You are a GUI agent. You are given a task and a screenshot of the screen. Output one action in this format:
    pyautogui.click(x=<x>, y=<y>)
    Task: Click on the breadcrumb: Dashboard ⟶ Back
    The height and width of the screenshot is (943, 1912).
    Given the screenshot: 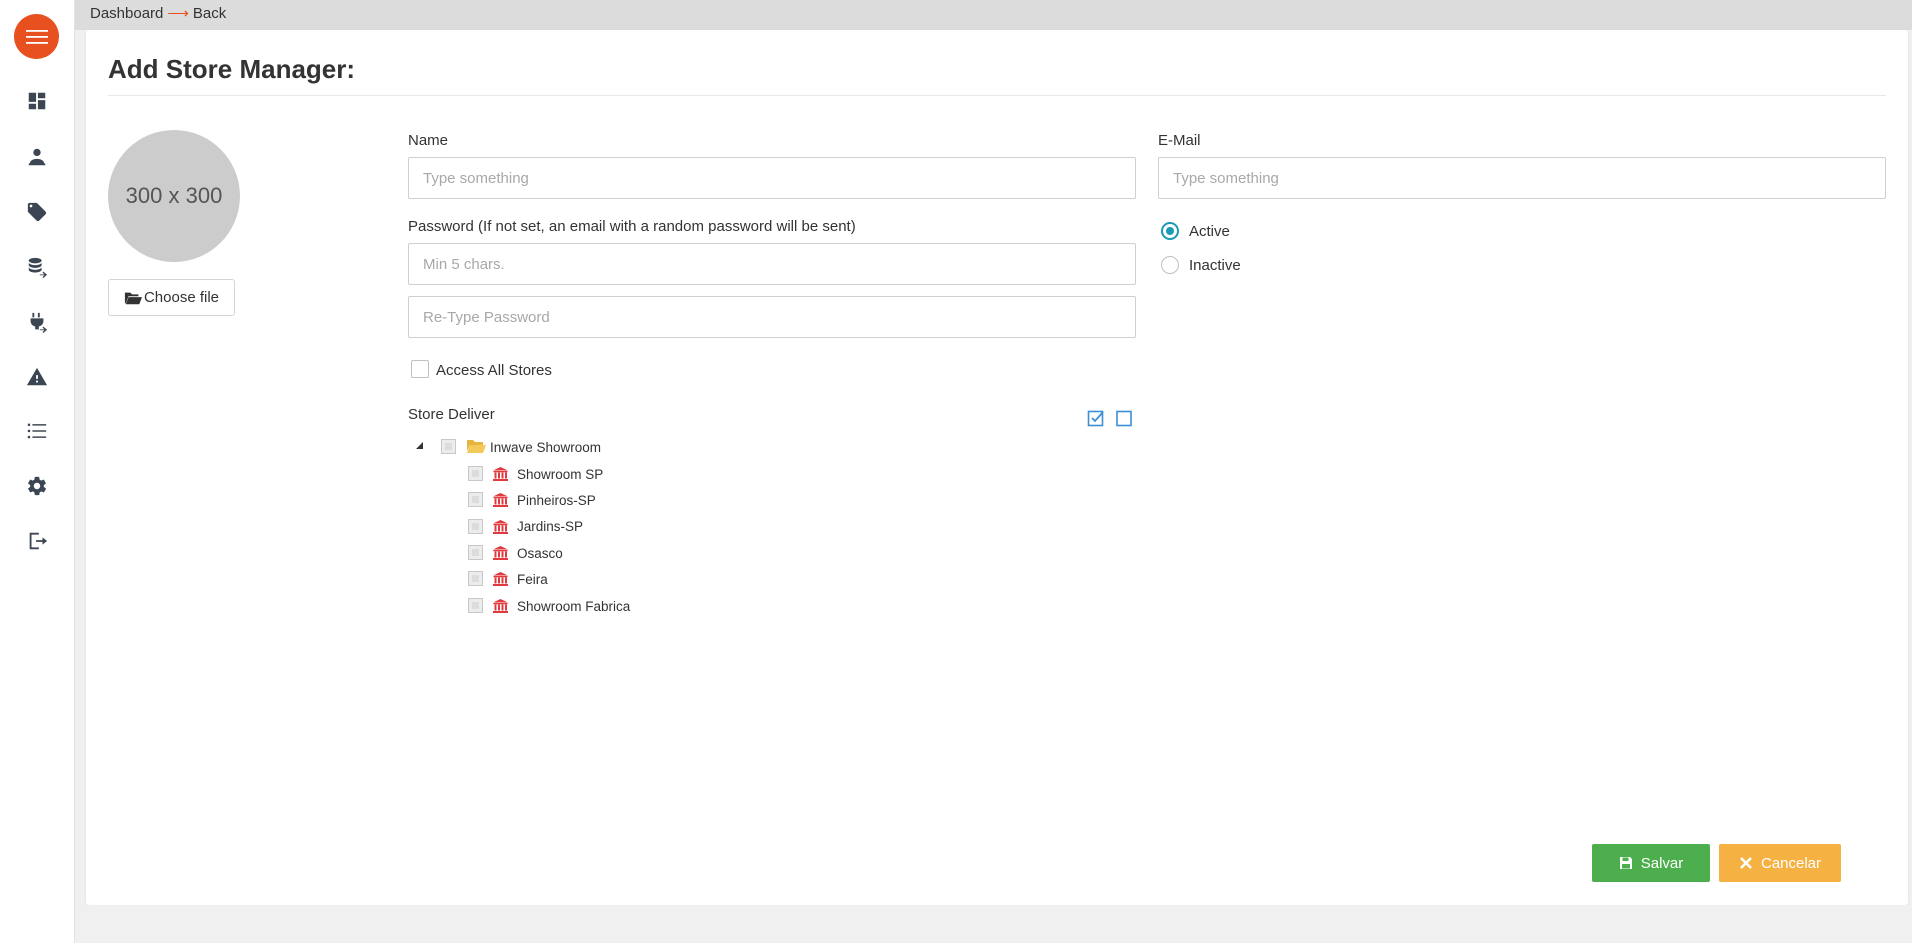 What is the action you would take?
    pyautogui.click(x=158, y=13)
    